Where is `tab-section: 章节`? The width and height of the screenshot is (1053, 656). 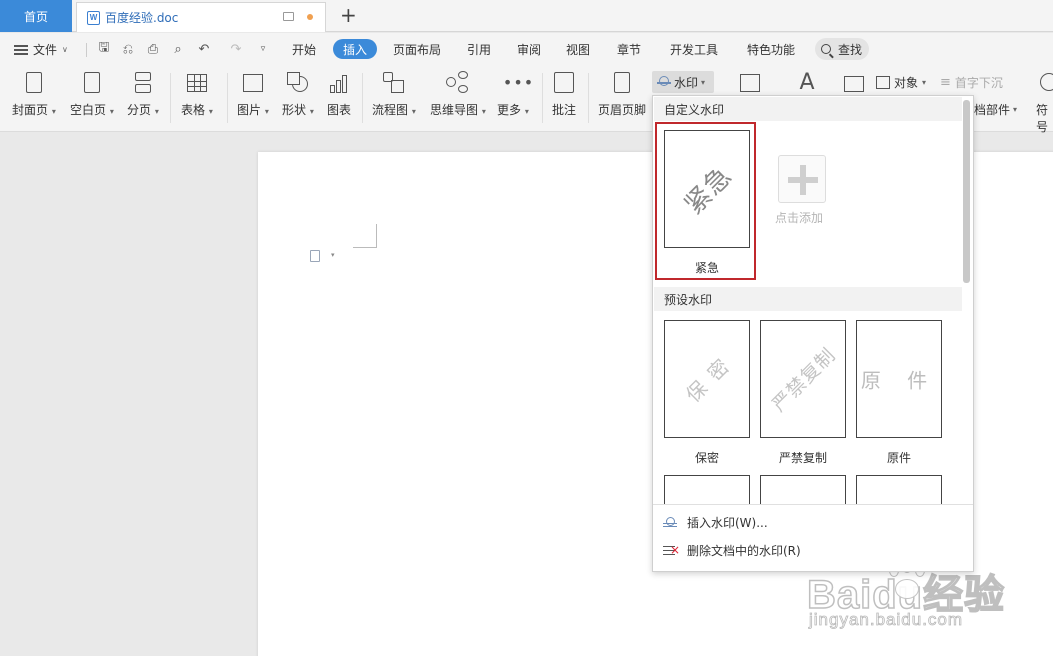 tab-section: 章节 is located at coordinates (629, 49).